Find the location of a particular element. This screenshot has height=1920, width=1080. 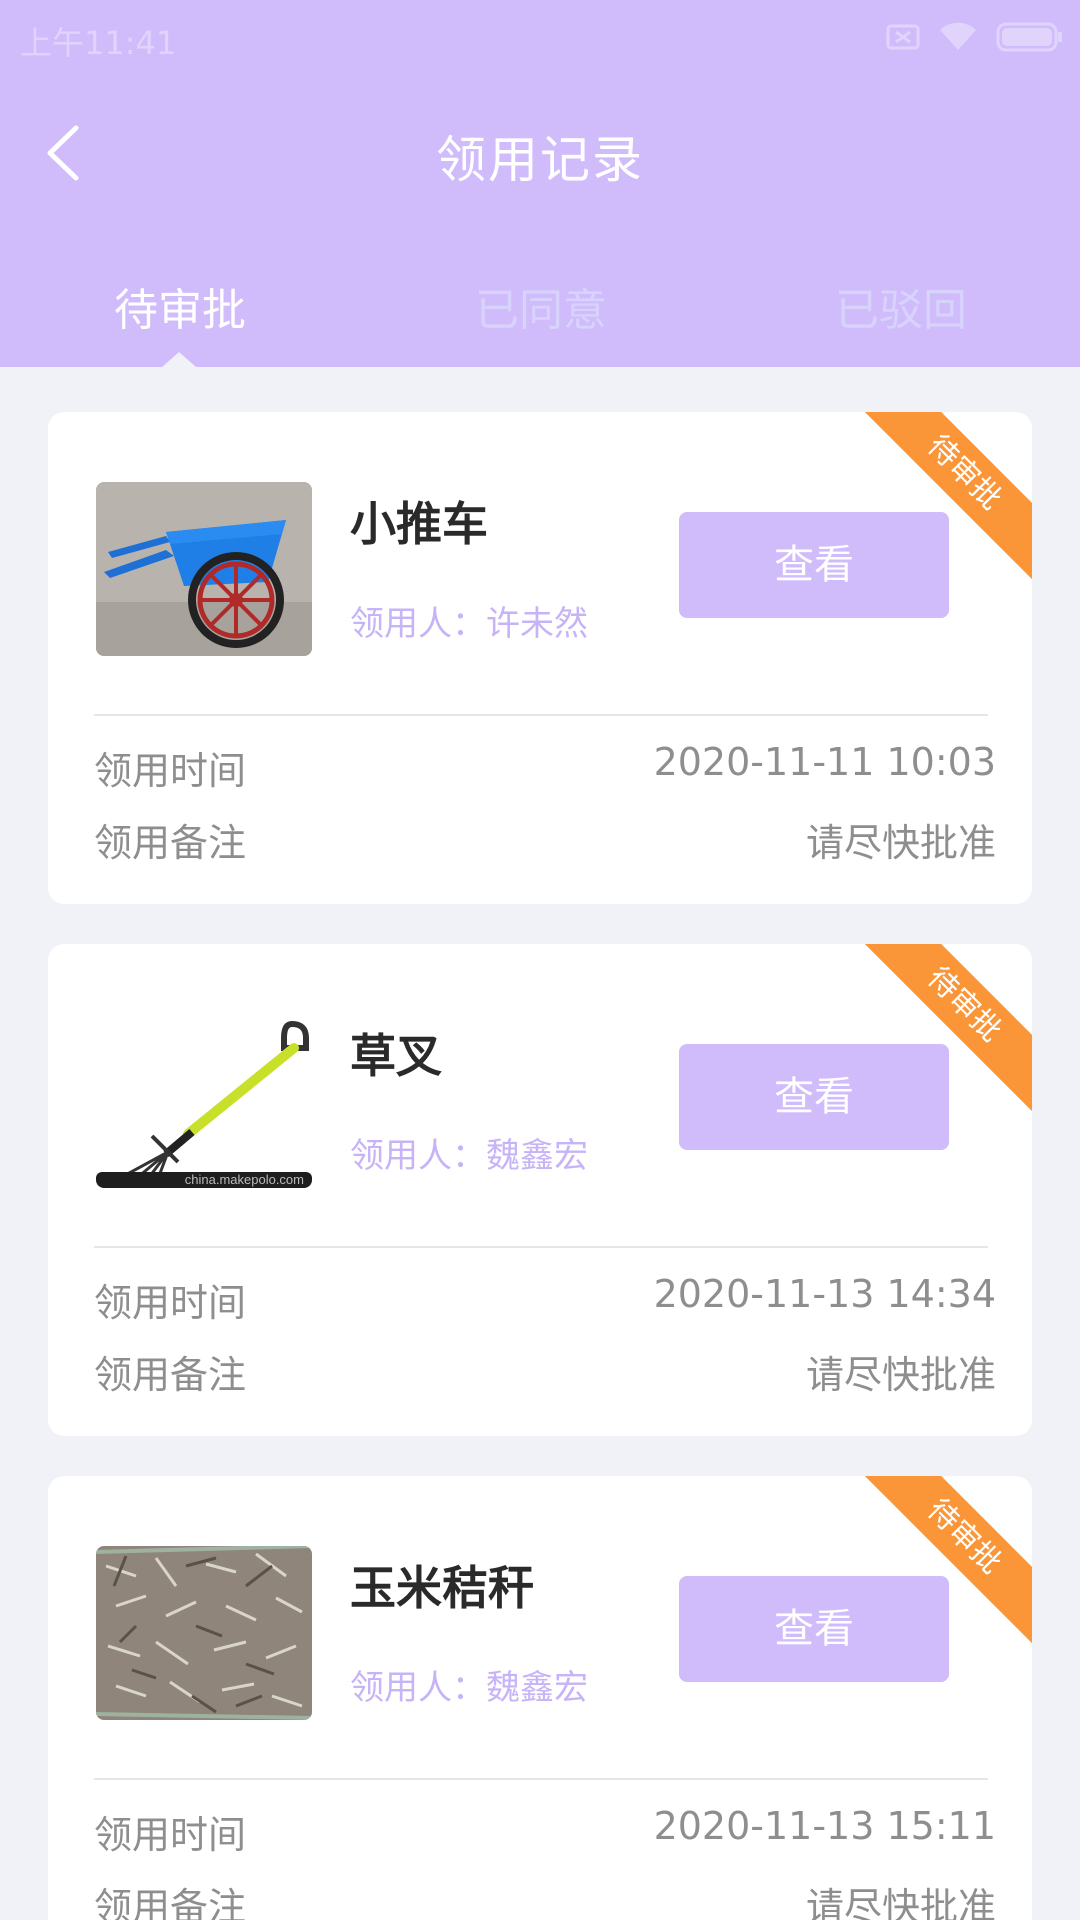

tab-rejected: 已驳回 is located at coordinates (901, 306).